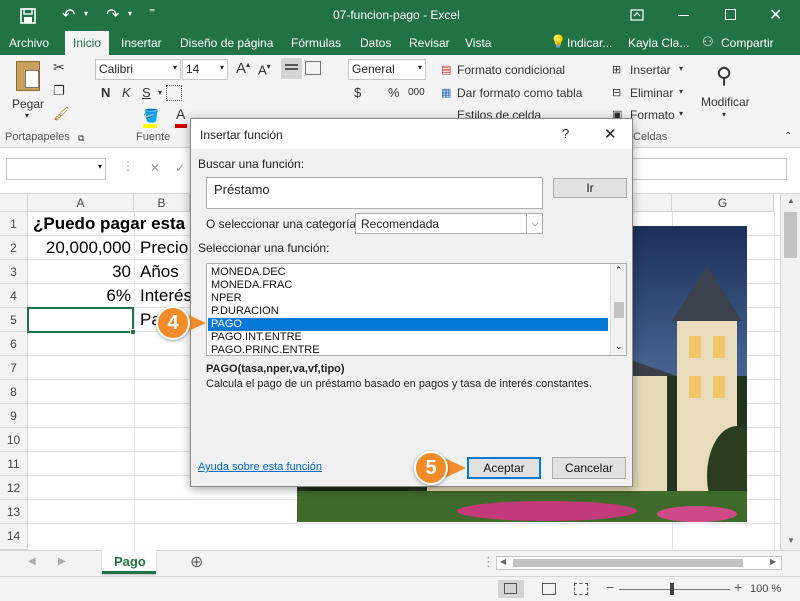 The width and height of the screenshot is (800, 601). I want to click on vertical-scroll-thumb, so click(790, 235).